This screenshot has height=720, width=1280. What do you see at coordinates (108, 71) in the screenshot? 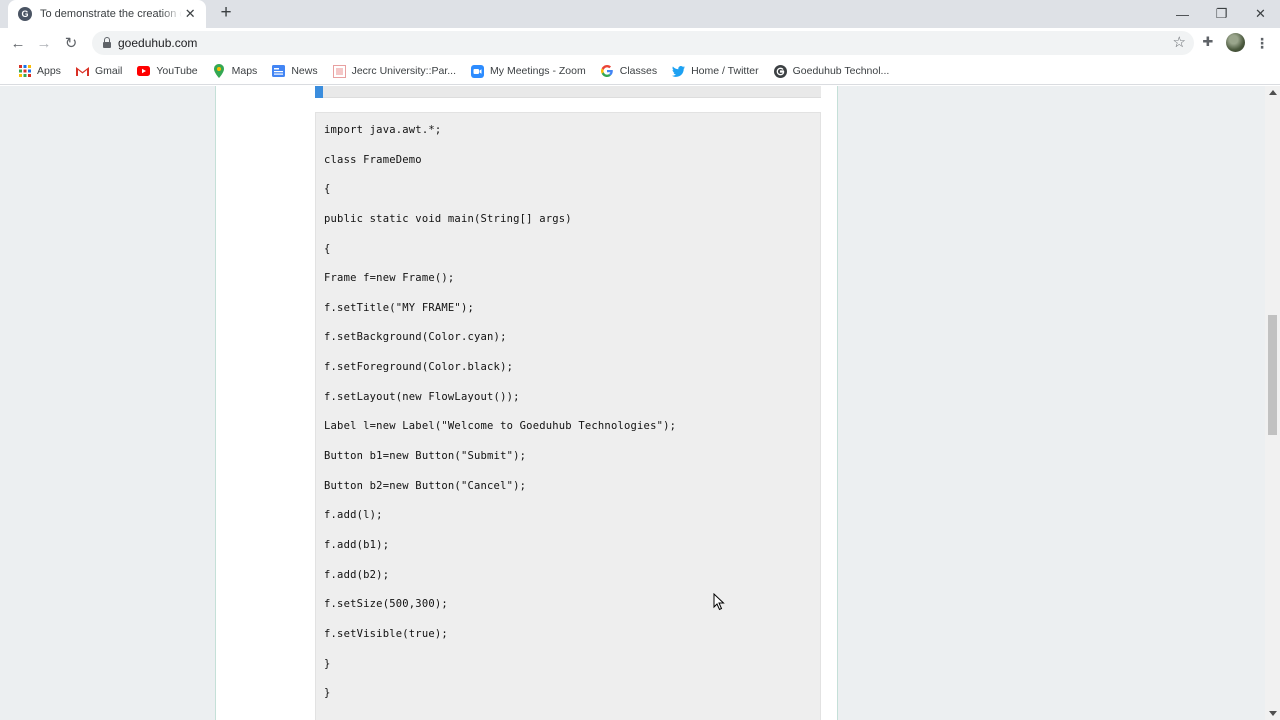
I see `bookmark-label: Gmail` at bounding box center [108, 71].